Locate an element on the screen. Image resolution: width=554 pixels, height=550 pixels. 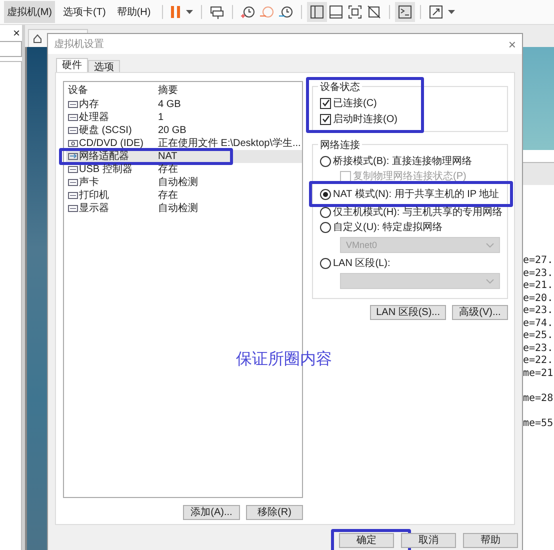
device-summary: 4 GB is located at coordinates (170, 104).